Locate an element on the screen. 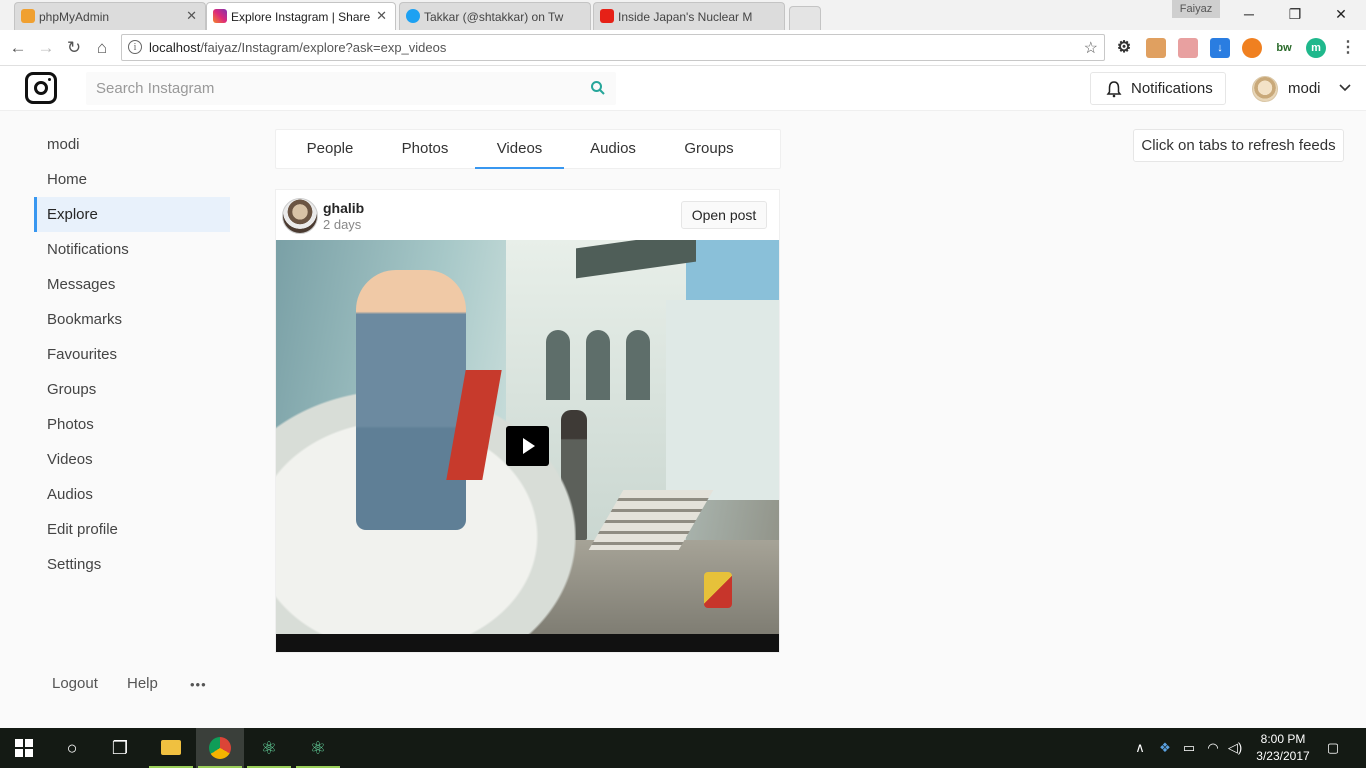 This screenshot has width=1366, height=768. url-path: /faiyaz/Instagram/explore?ask=exp_videos is located at coordinates (323, 47).